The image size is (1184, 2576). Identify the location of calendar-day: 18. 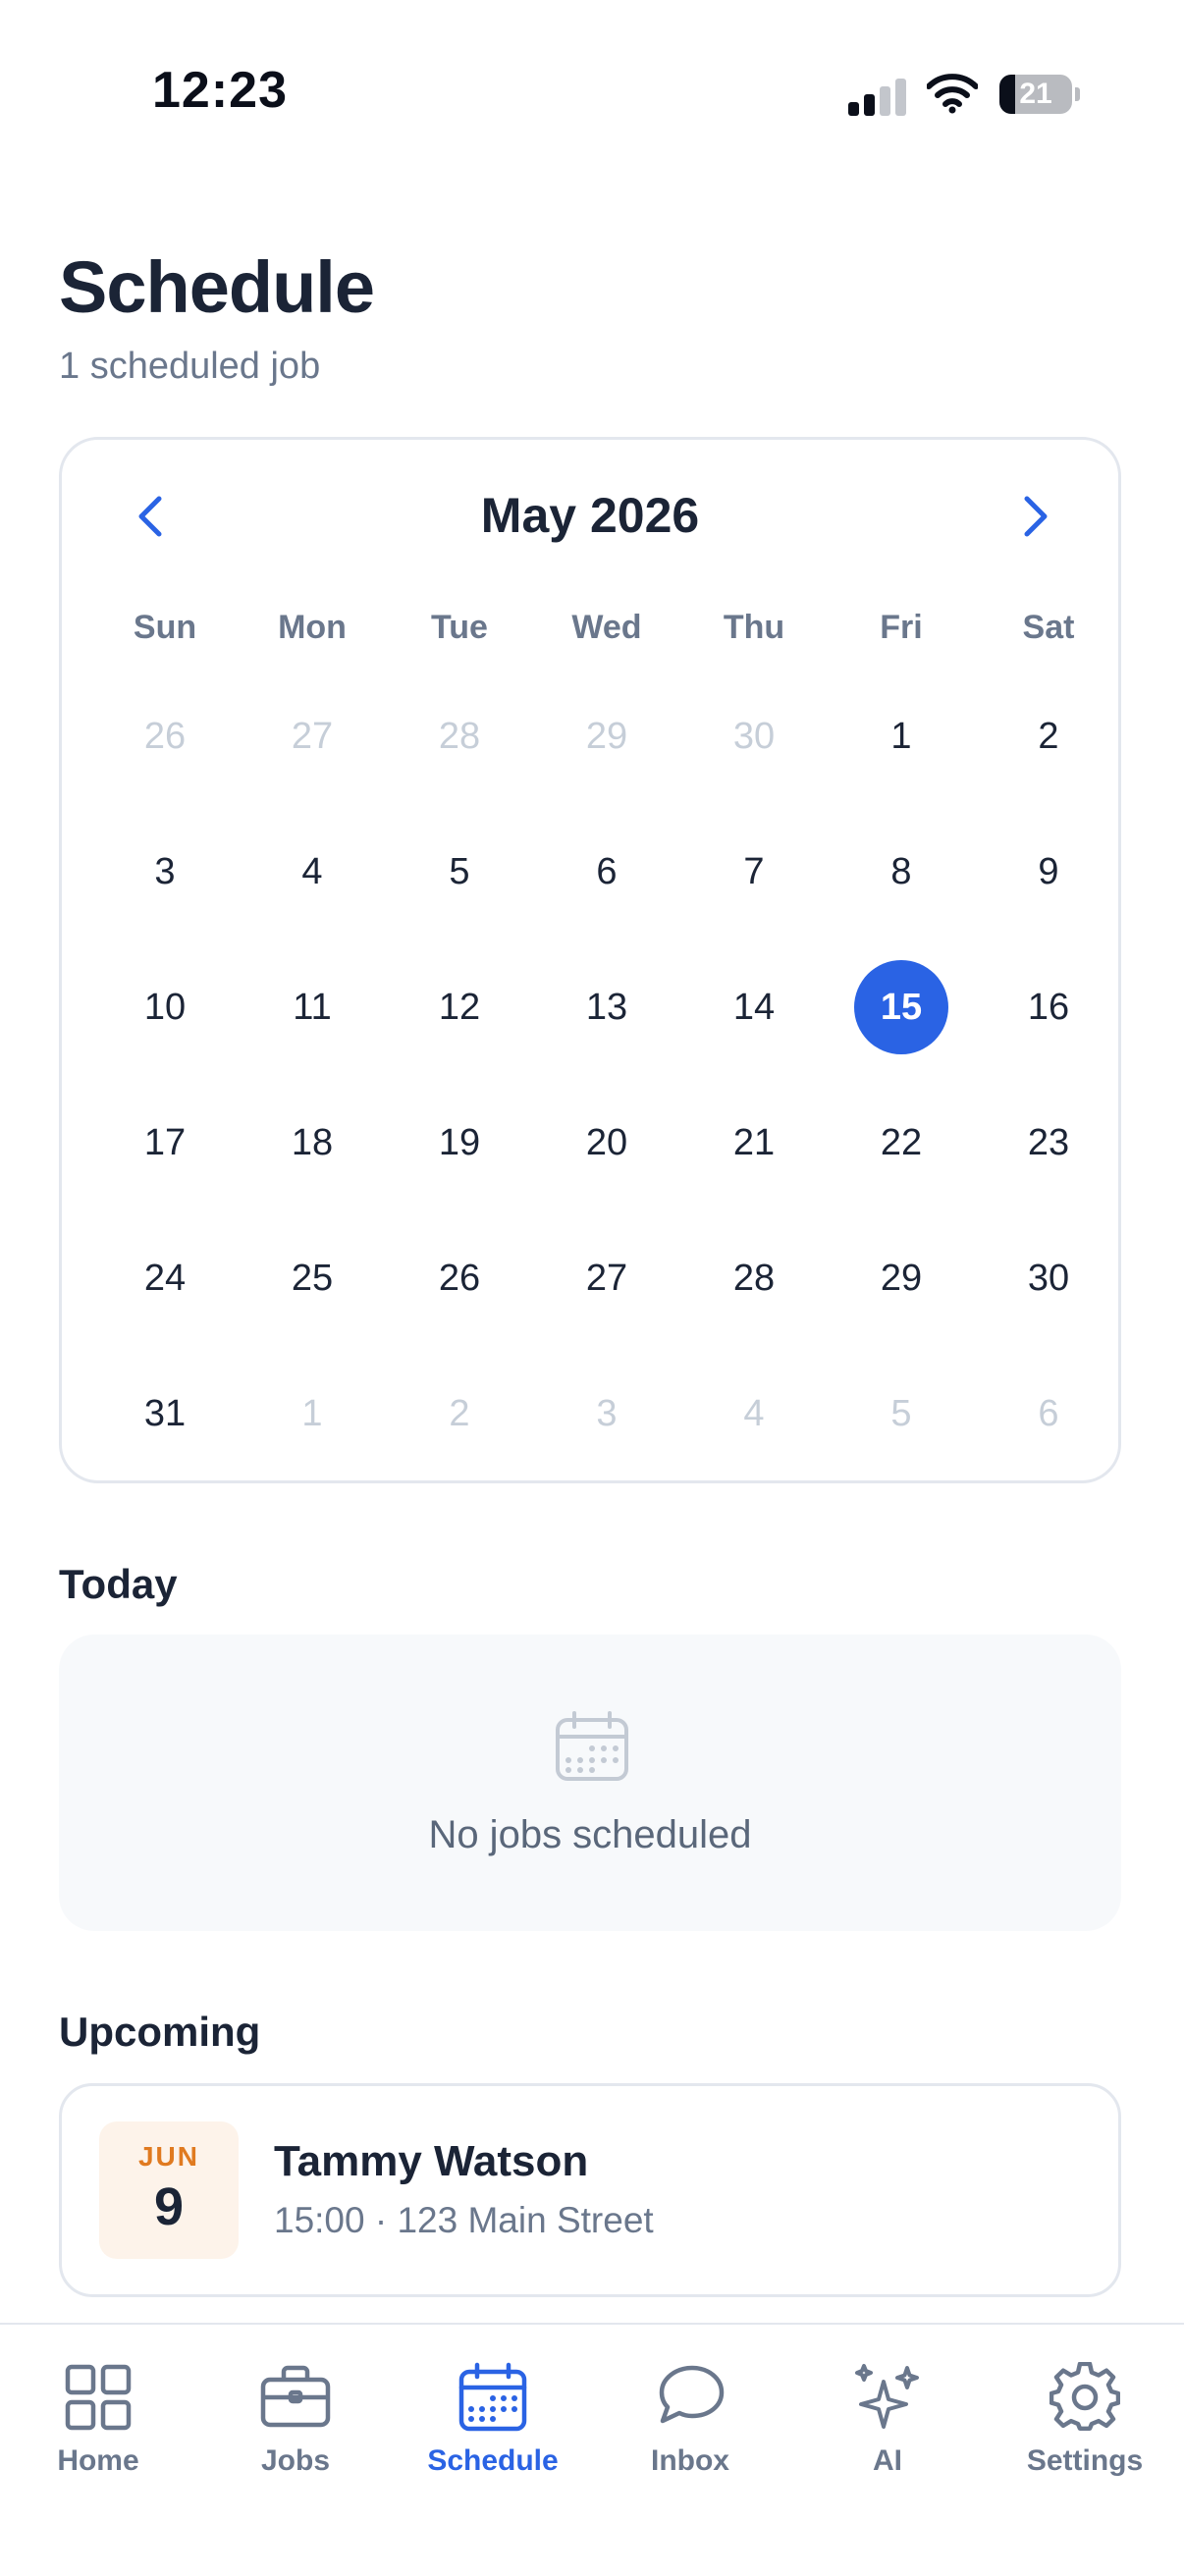
(312, 1143).